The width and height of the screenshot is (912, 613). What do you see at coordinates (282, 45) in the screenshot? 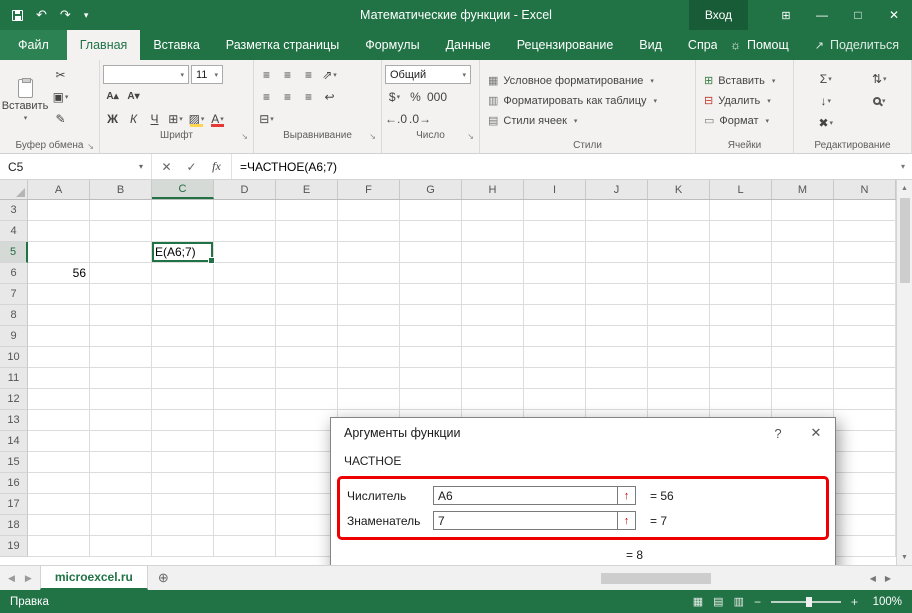
I see `ribbon-tab: Разметка страницы` at bounding box center [282, 45].